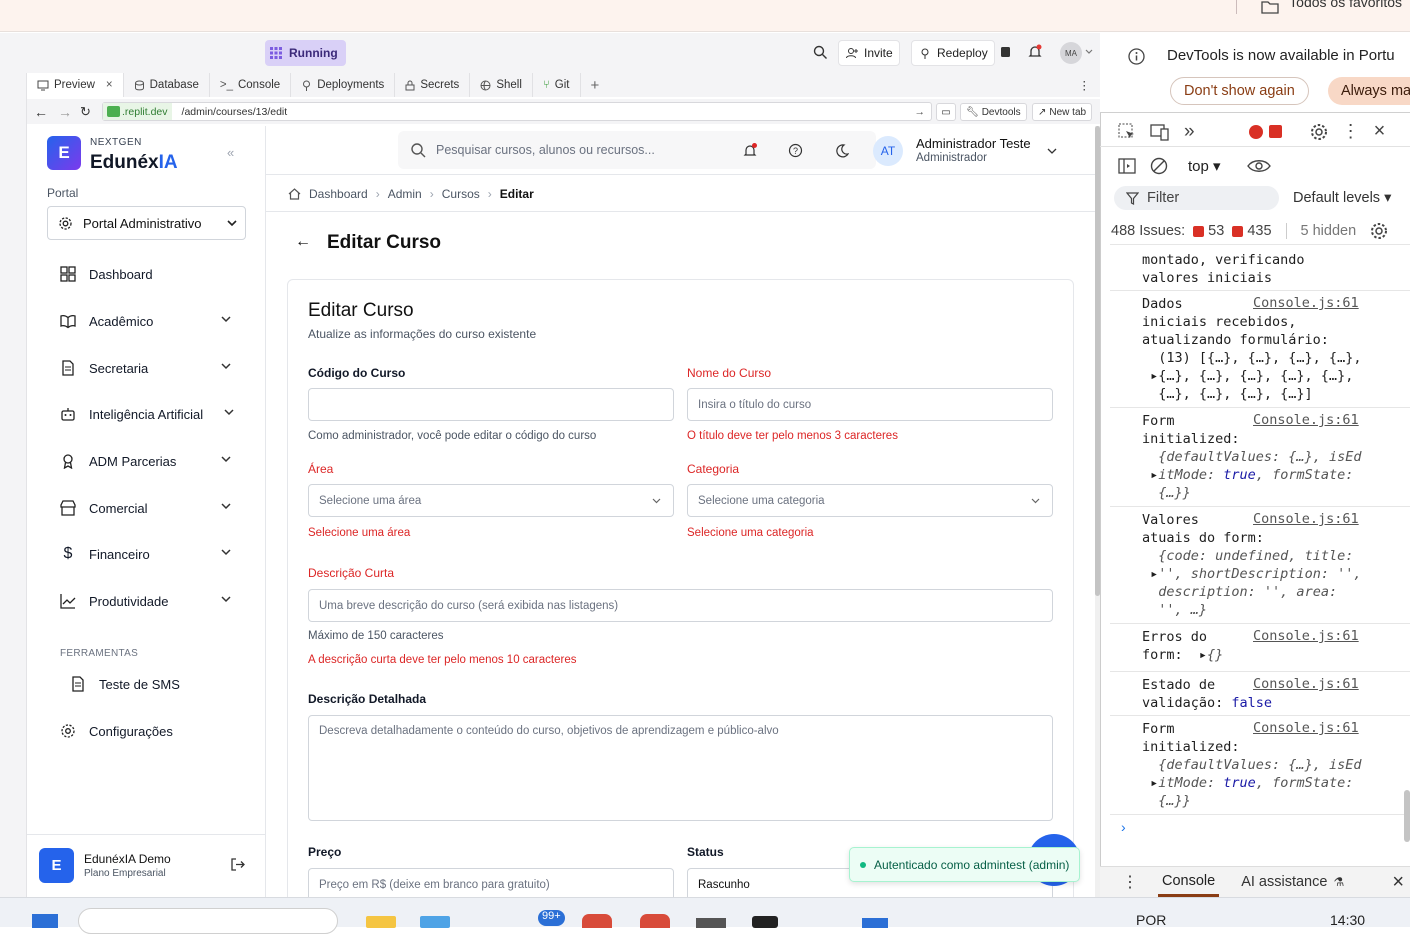 This screenshot has height=934, width=1410. What do you see at coordinates (1369, 91) in the screenshot?
I see `always-match-button: Always ma` at bounding box center [1369, 91].